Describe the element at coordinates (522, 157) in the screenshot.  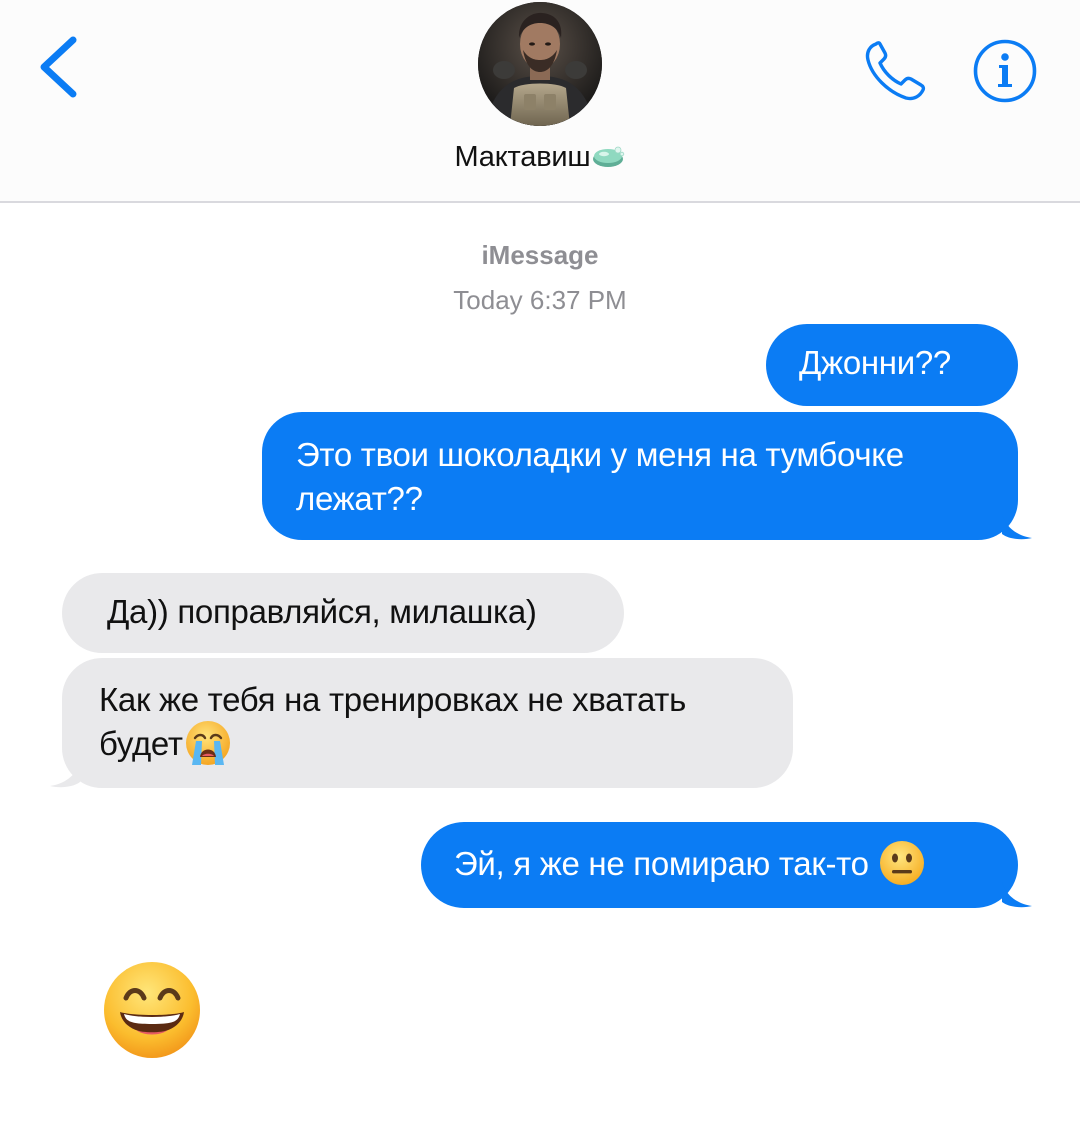
I see `contact-name: Мактавиш` at that location.